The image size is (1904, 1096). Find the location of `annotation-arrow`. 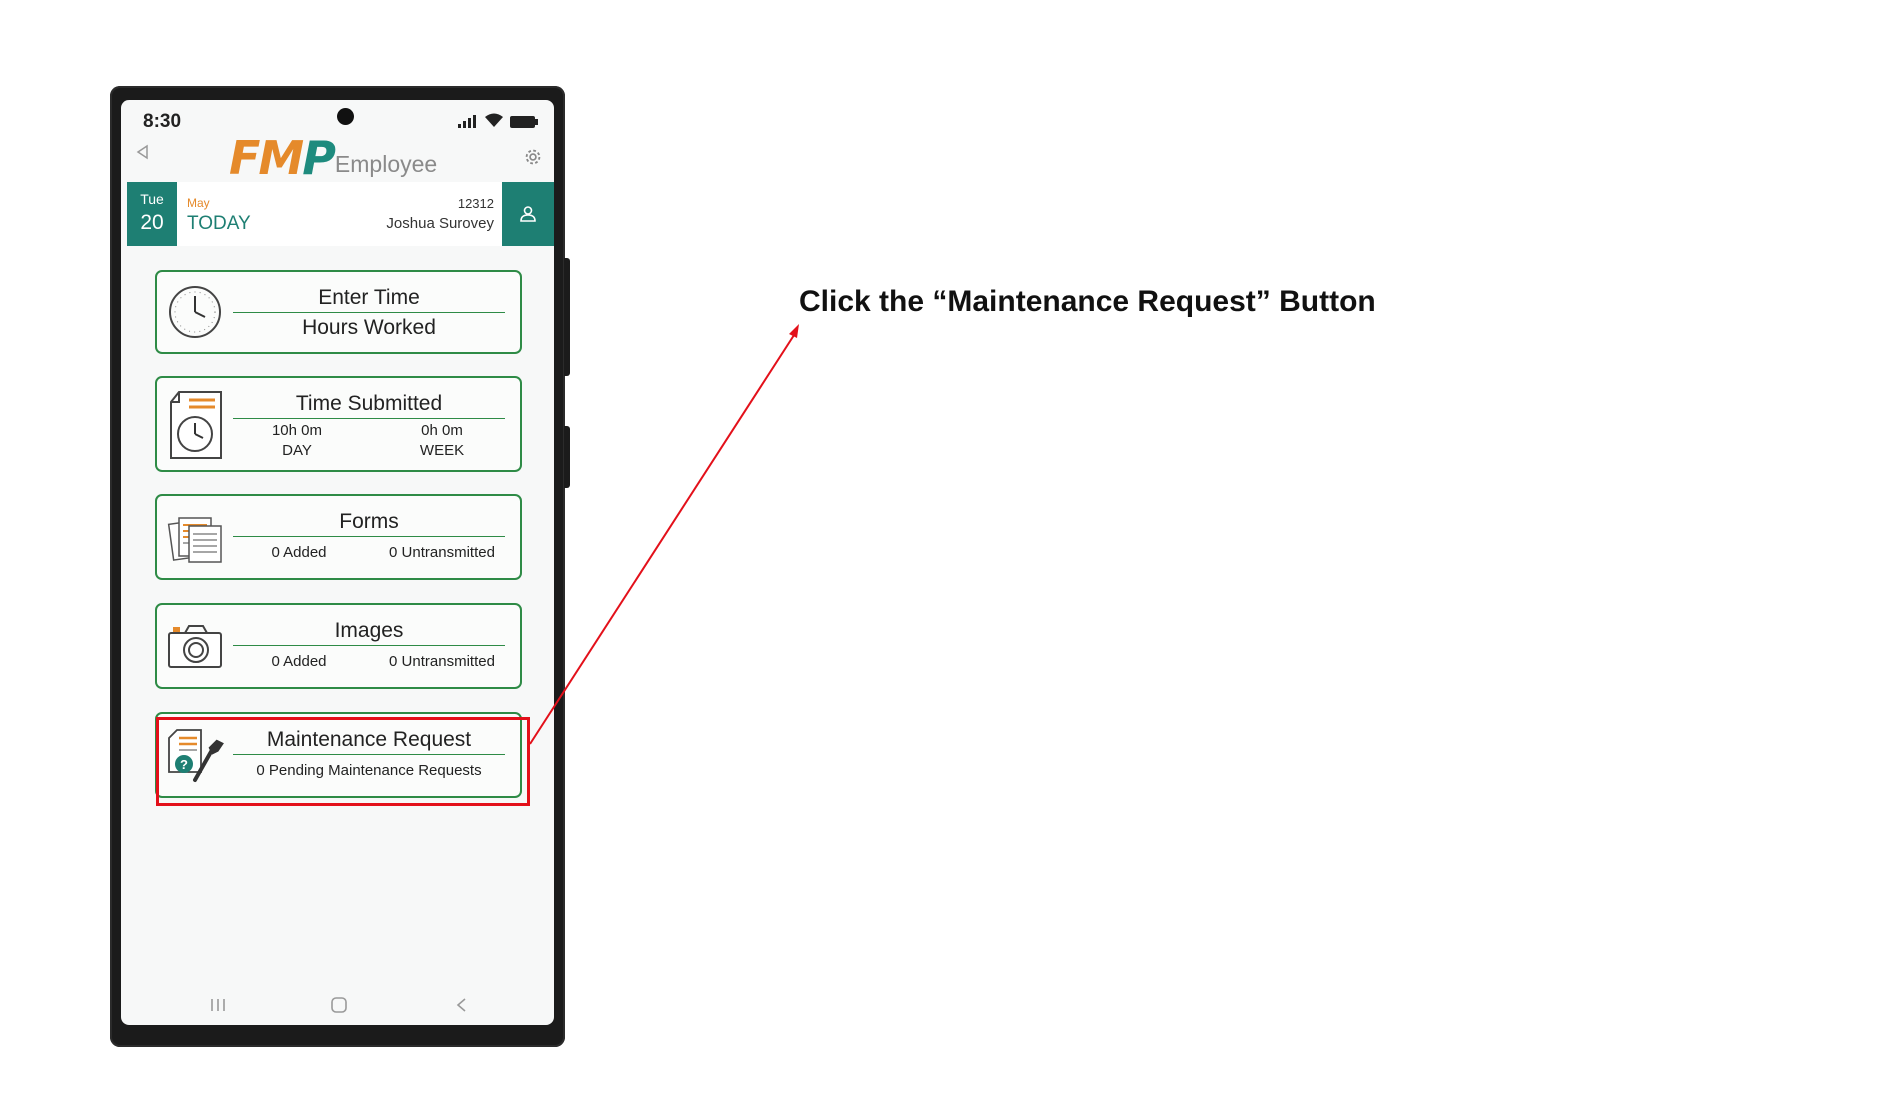

annotation-arrow is located at coordinates (664, 534).